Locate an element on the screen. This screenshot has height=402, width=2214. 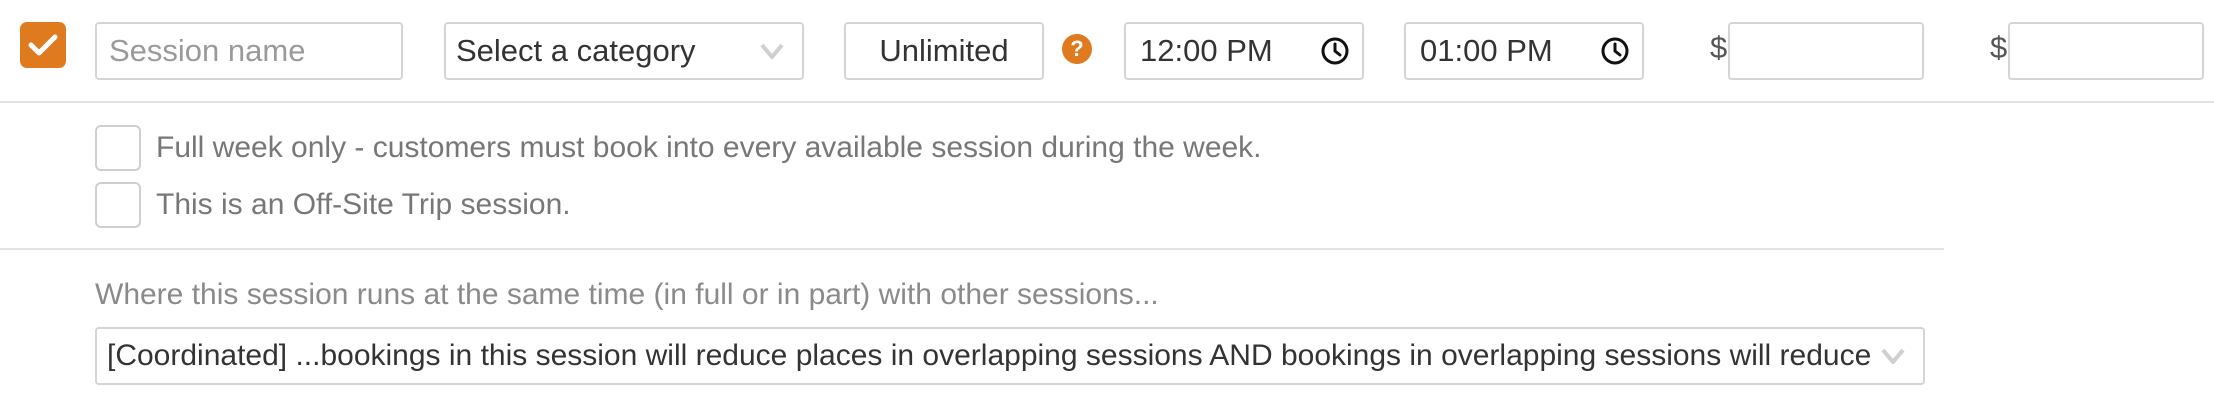
off-site-trip-label: This is an Off-Site Trip session. is located at coordinates (363, 204).